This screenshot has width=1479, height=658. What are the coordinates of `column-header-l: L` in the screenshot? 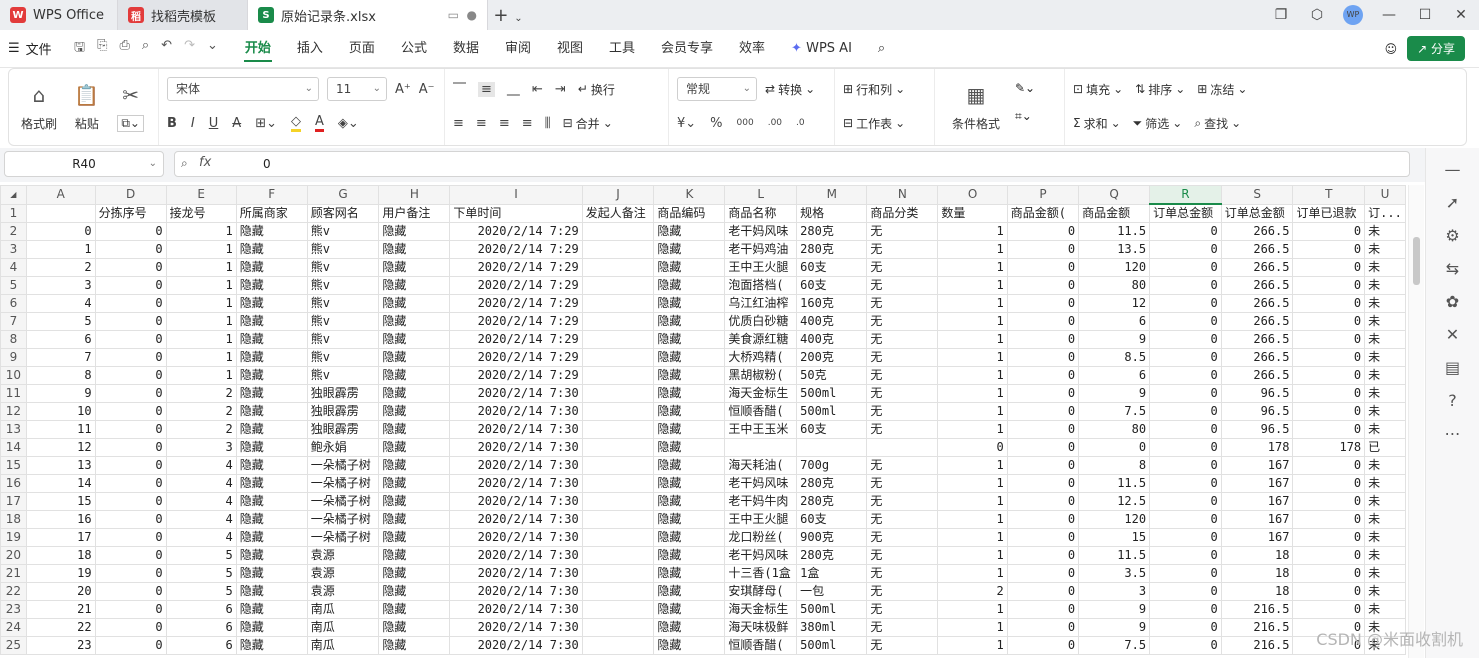 It's located at (761, 195).